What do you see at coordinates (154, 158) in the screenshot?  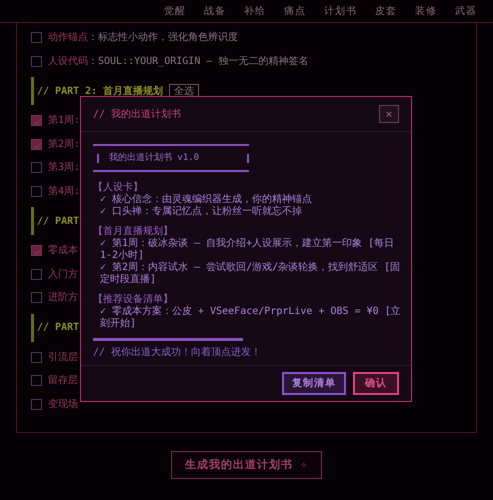 I see `version-text: 我的出道计划书 v1.0` at bounding box center [154, 158].